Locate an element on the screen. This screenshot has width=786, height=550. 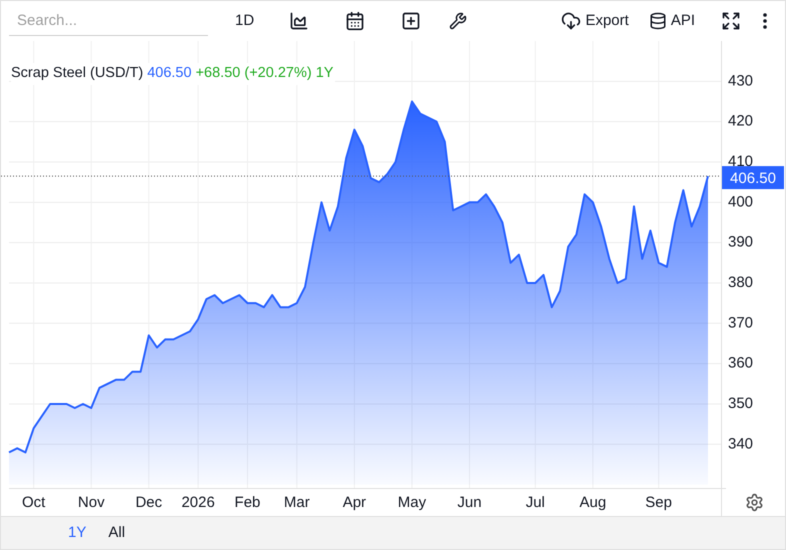
x-axis-label: Nov is located at coordinates (91, 502).